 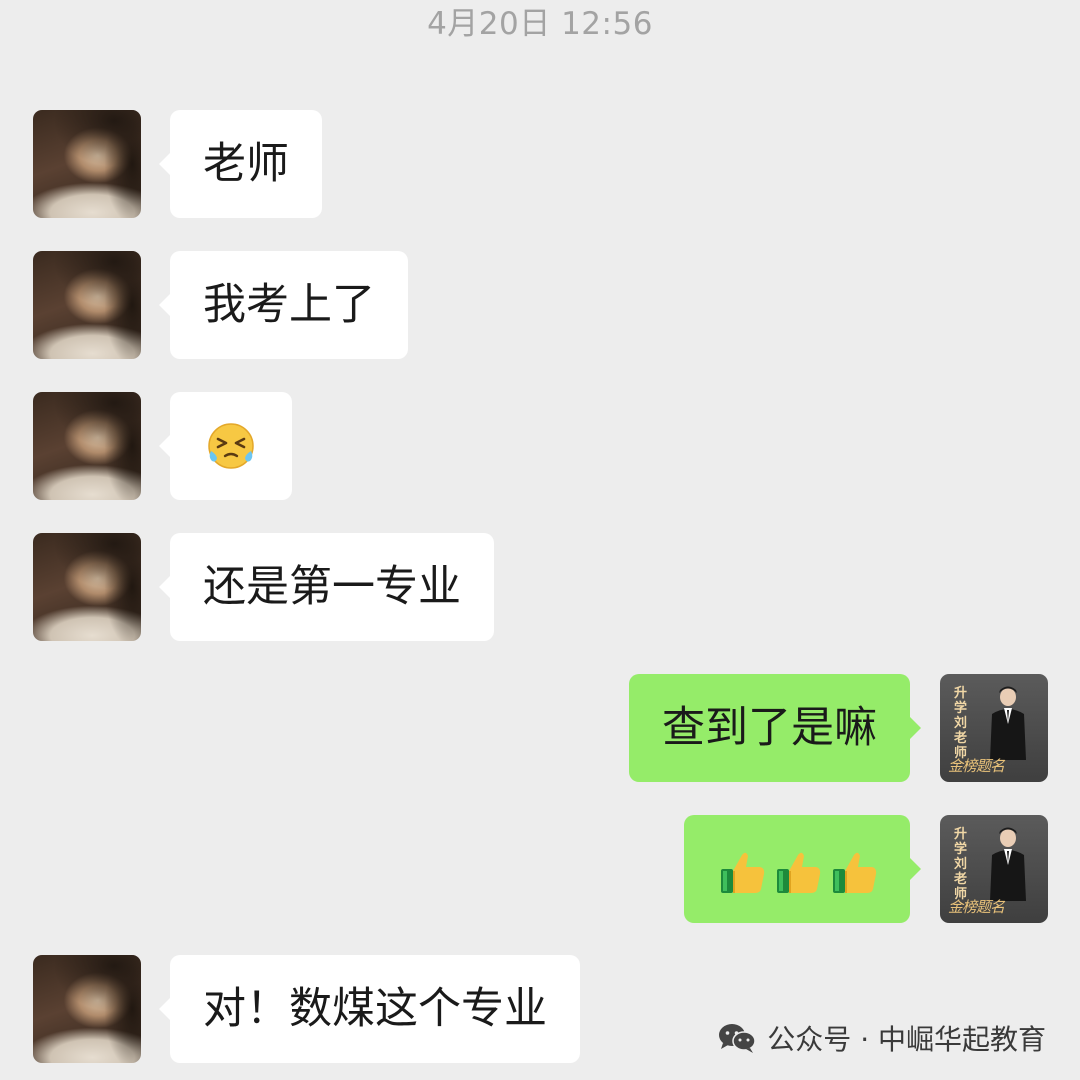 I want to click on message-bubble: 查到了是嘛, so click(x=775, y=728).